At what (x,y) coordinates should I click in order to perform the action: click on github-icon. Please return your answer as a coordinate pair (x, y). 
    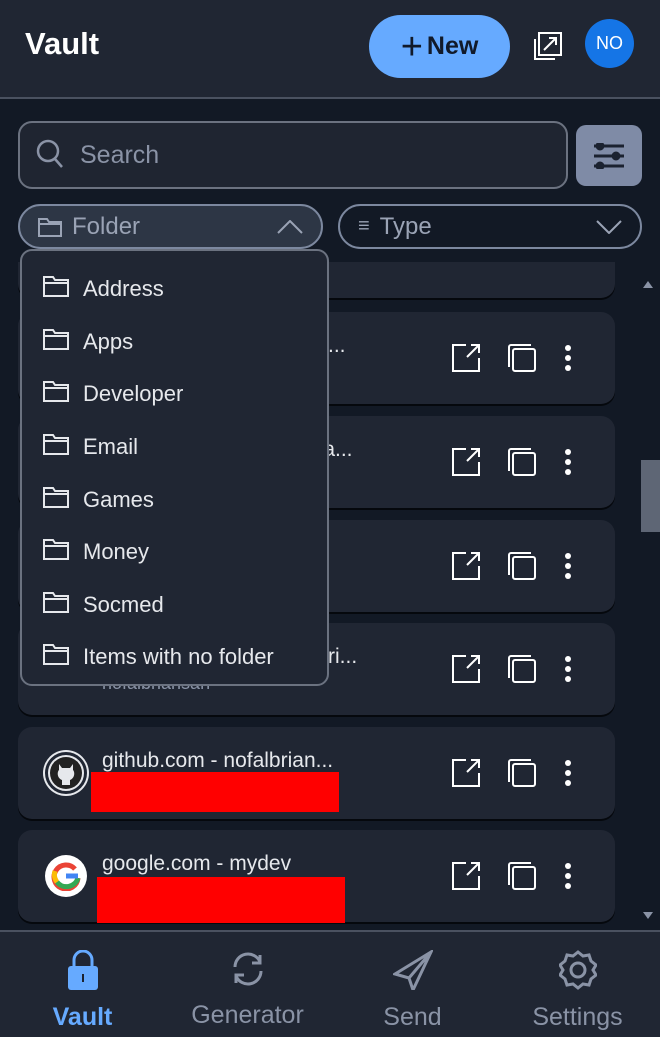
    Looking at the image, I should click on (66, 773).